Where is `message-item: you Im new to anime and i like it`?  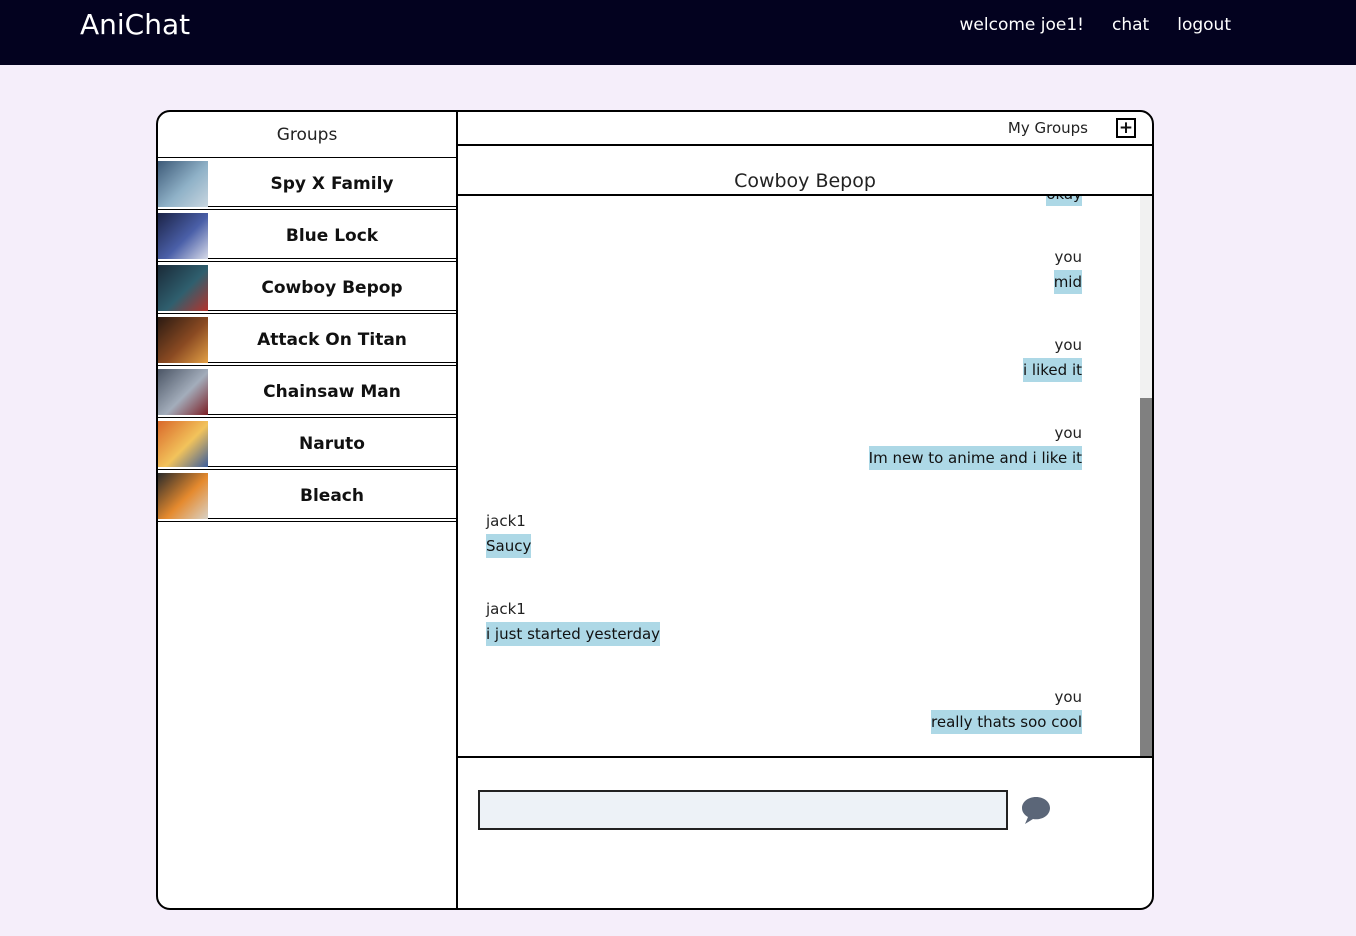 message-item: you Im new to anime and i like it is located at coordinates (975, 447).